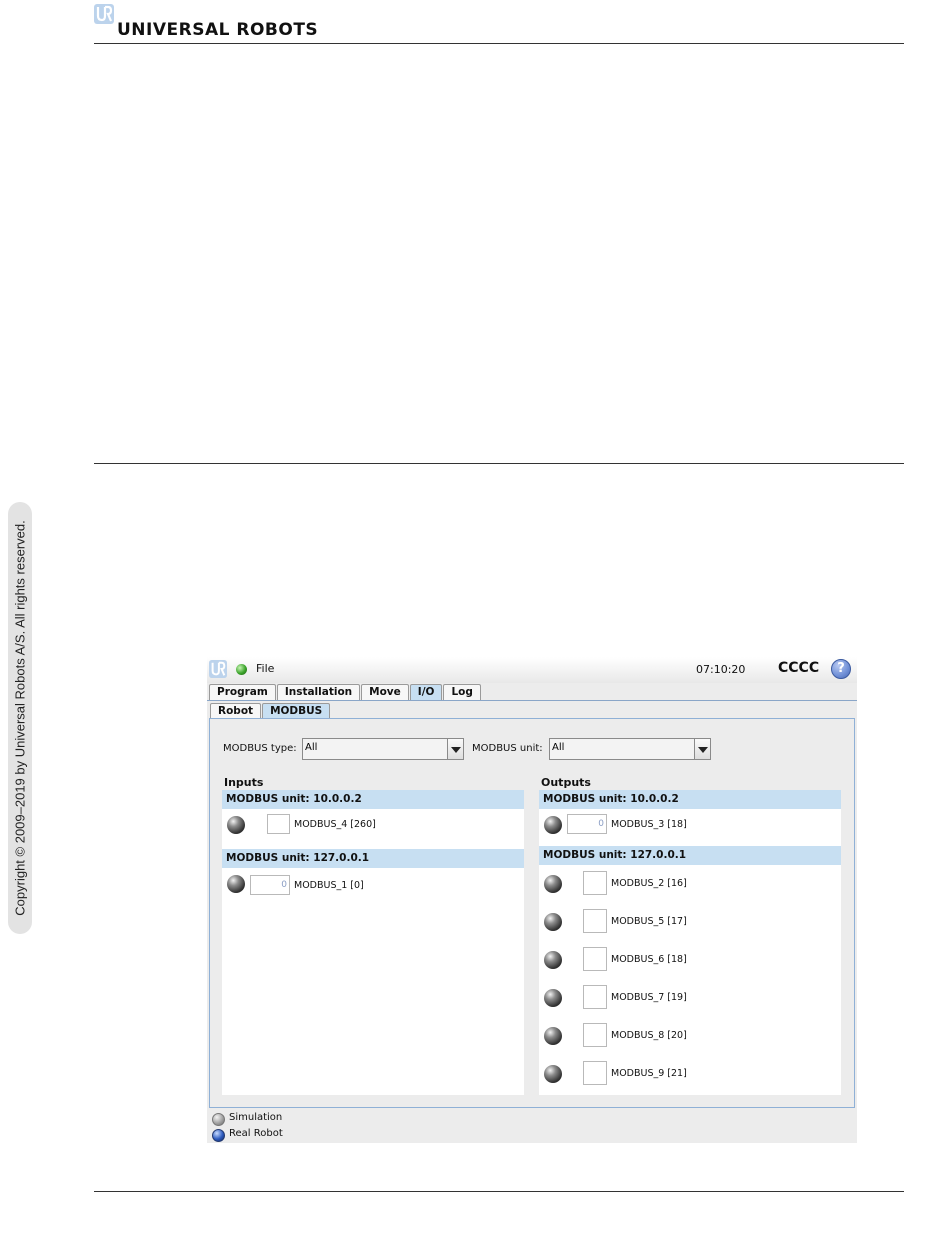  Describe the element at coordinates (373, 799) in the screenshot. I see `input-unit-header: MODBUS unit: 10.0.0.2` at that location.